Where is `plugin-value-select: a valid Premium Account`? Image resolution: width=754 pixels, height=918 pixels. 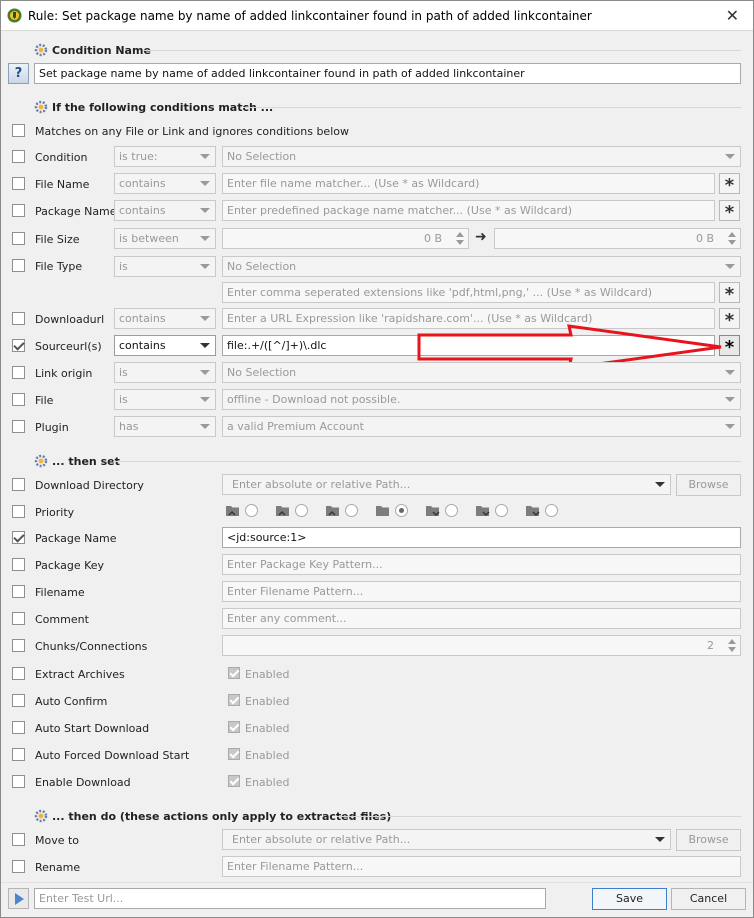 plugin-value-select: a valid Premium Account is located at coordinates (481, 426).